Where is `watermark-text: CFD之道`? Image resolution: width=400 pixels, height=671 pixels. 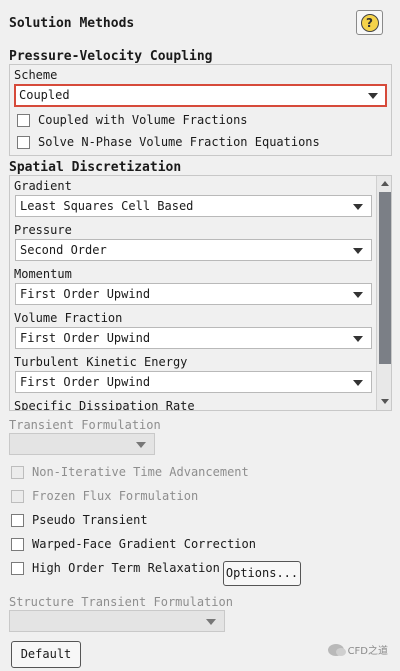
watermark-text: CFD之道 is located at coordinates (367, 651).